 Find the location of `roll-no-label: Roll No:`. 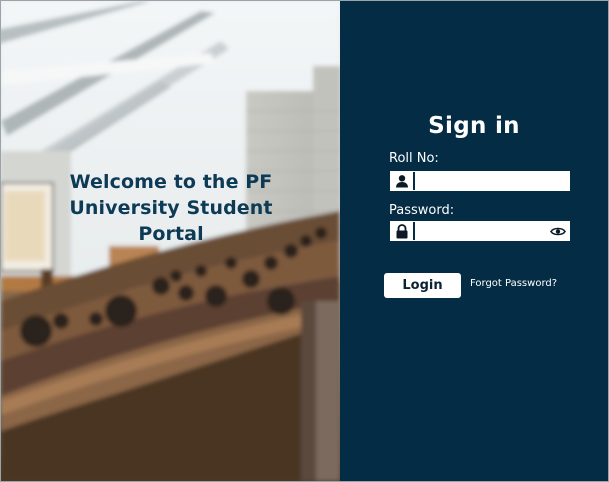

roll-no-label: Roll No: is located at coordinates (414, 158).